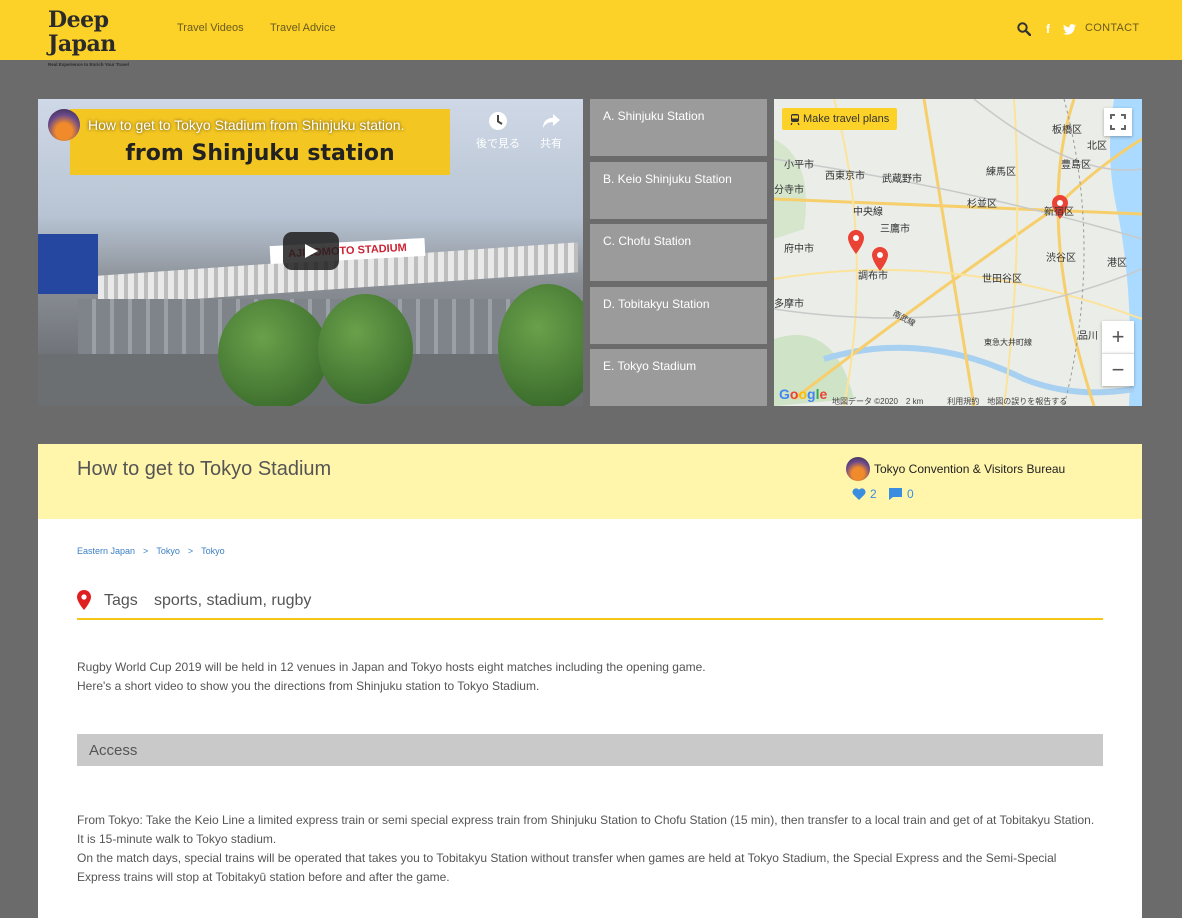 Image resolution: width=1182 pixels, height=918 pixels. What do you see at coordinates (1117, 263) in the screenshot?
I see `map-label-minato: 港区` at bounding box center [1117, 263].